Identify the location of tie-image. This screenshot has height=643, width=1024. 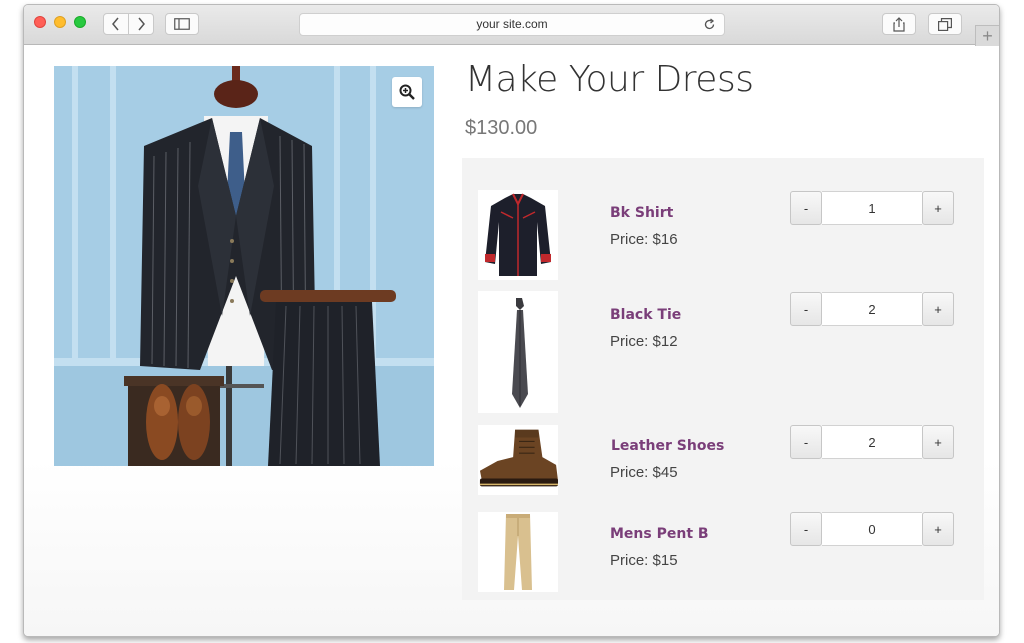
(518, 352).